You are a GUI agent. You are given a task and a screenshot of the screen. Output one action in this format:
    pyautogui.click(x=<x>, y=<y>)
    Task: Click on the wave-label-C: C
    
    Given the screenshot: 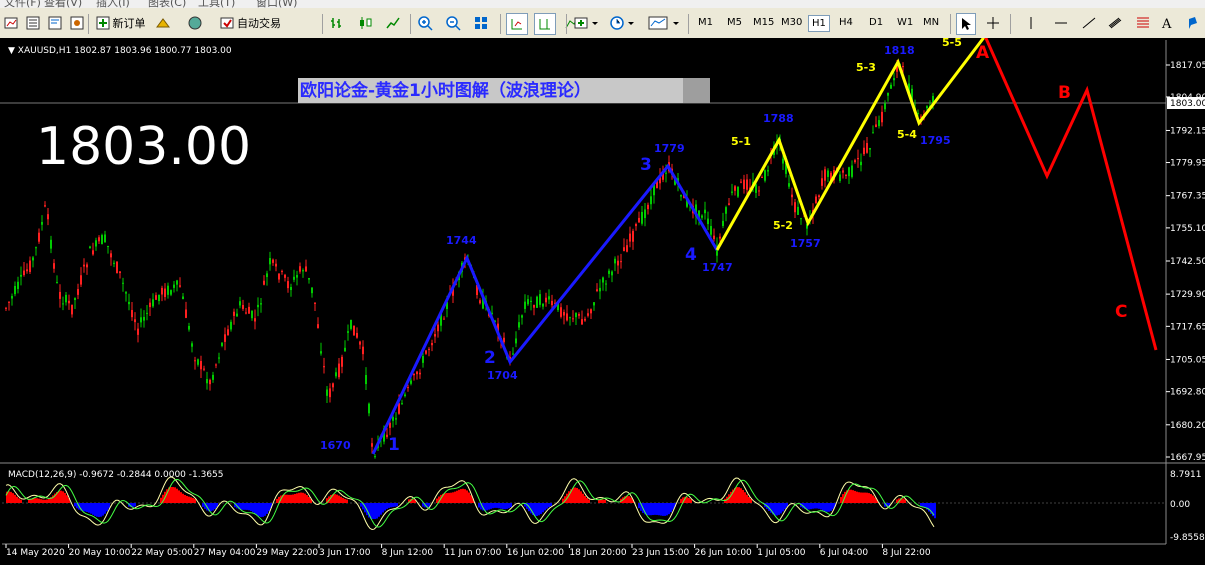 What is the action you would take?
    pyautogui.click(x=1121, y=312)
    